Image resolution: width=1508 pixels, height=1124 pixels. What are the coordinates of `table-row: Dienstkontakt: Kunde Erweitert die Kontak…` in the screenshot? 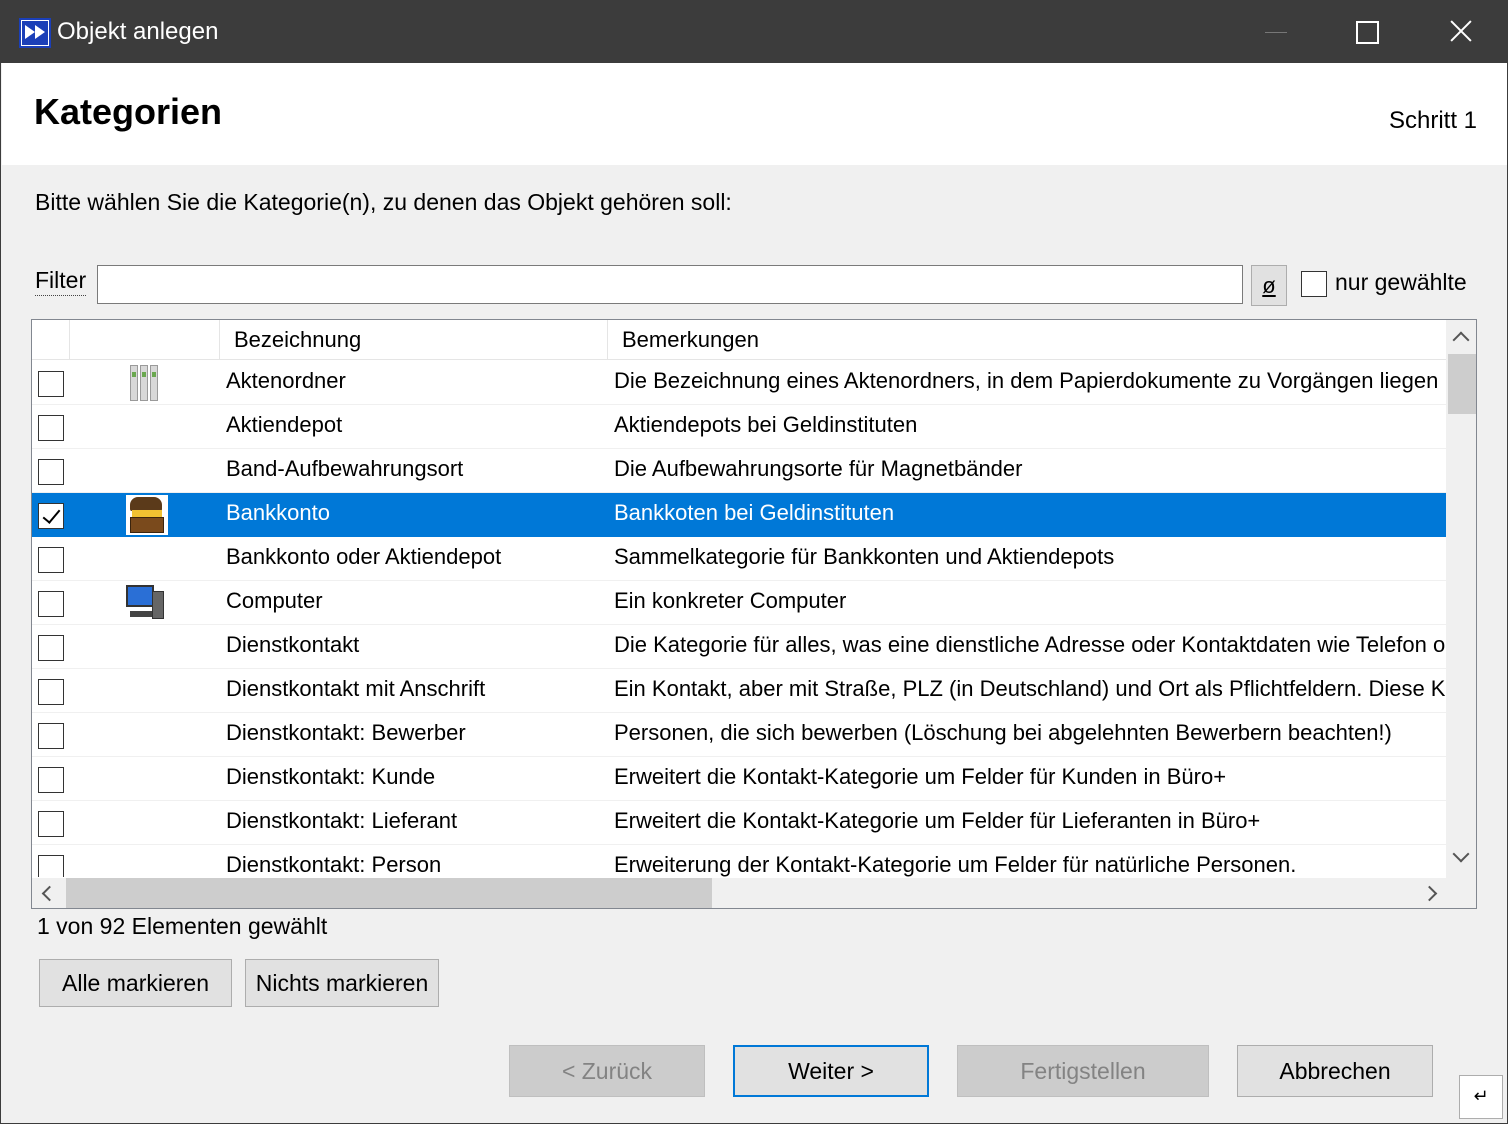 It's located at (739, 779).